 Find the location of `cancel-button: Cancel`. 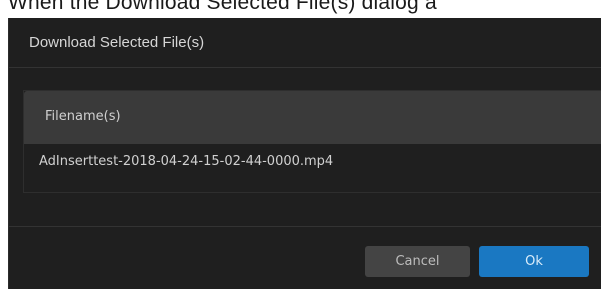

cancel-button: Cancel is located at coordinates (417, 261).